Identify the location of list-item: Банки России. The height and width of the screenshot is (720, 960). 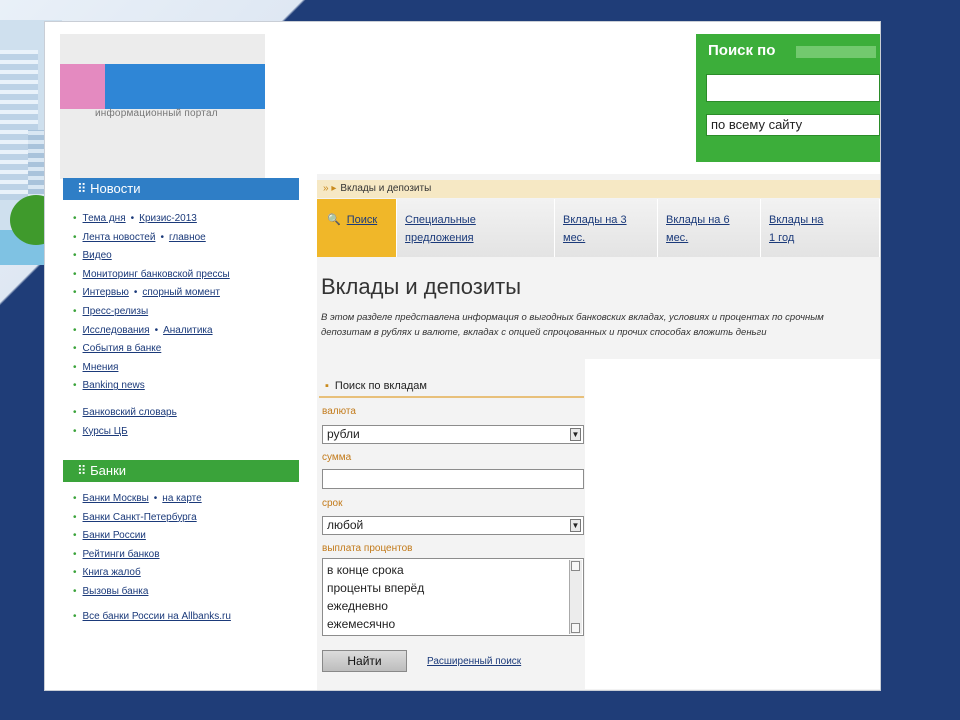
(152, 536).